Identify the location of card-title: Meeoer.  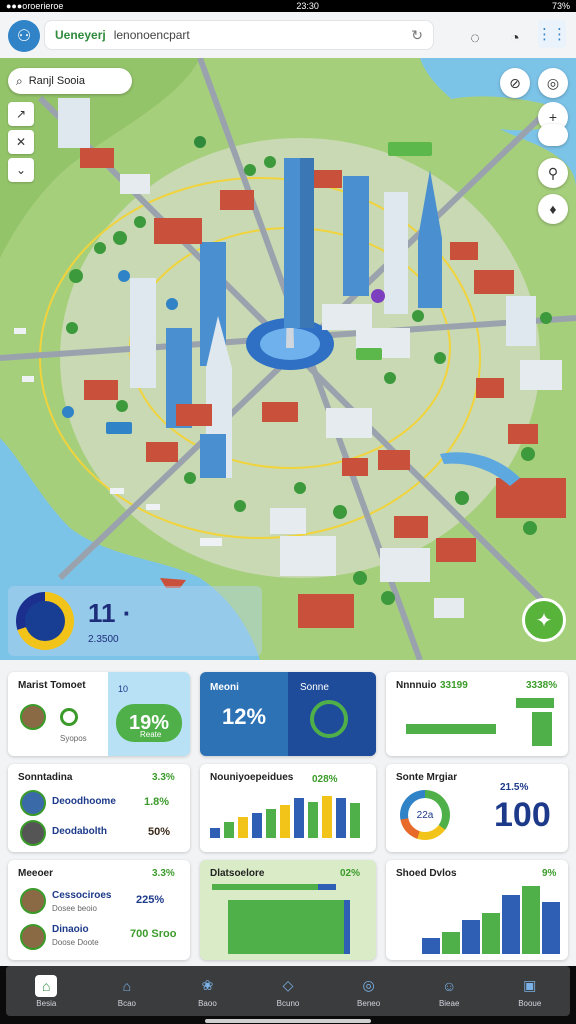
(36, 873).